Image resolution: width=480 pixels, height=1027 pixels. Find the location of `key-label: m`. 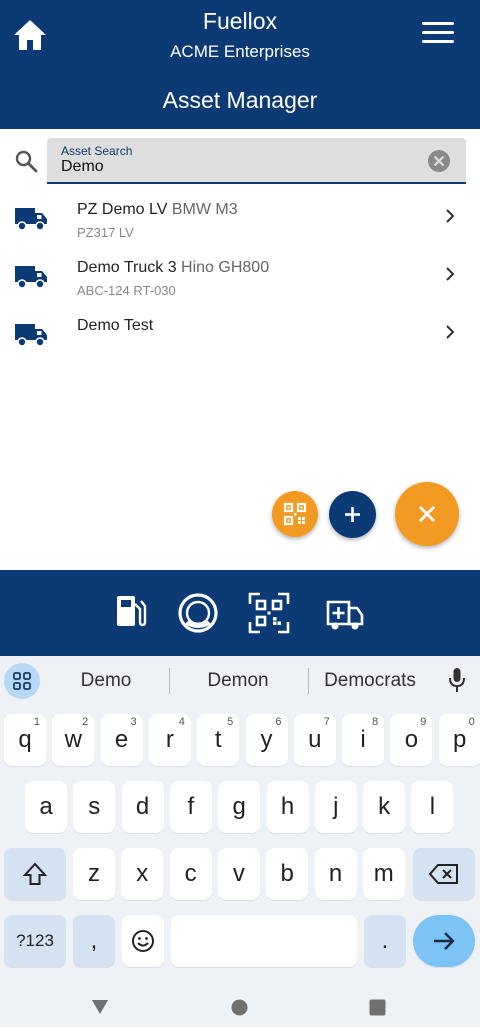

key-label: m is located at coordinates (383, 873).